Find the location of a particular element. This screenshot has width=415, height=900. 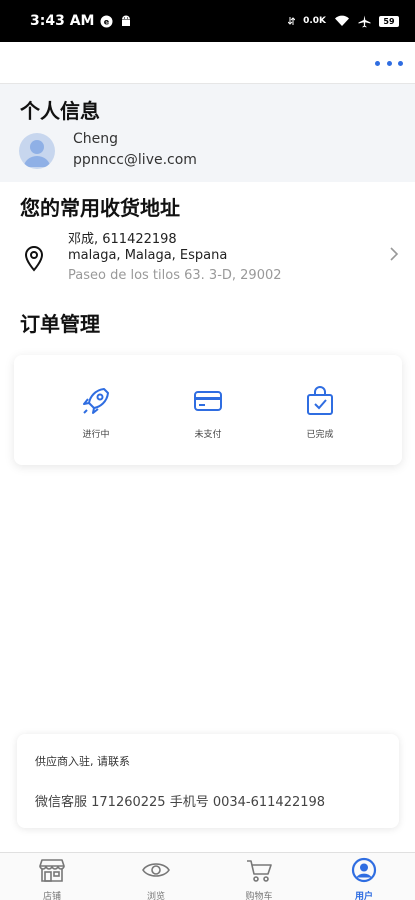

svg-text: e is located at coordinates (107, 21).